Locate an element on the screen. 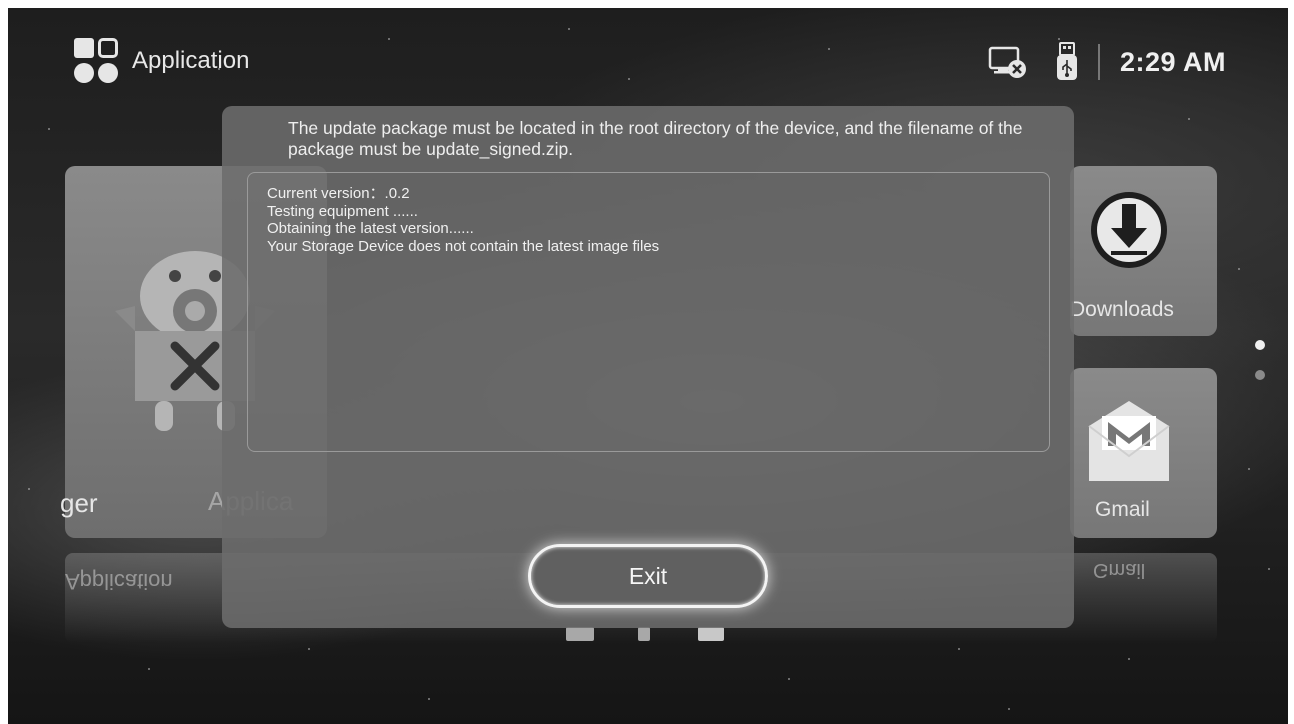 The image size is (1294, 724). downloads-label: Downloads is located at coordinates (1122, 309).